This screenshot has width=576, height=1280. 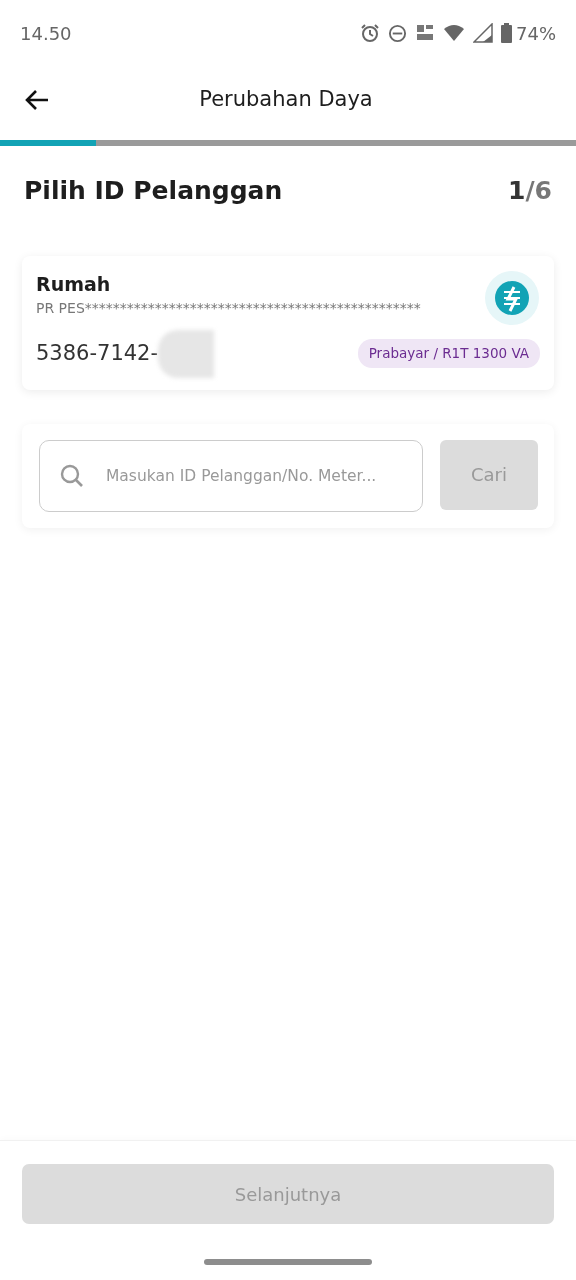 What do you see at coordinates (46, 33) in the screenshot?
I see `status-time: 14.50` at bounding box center [46, 33].